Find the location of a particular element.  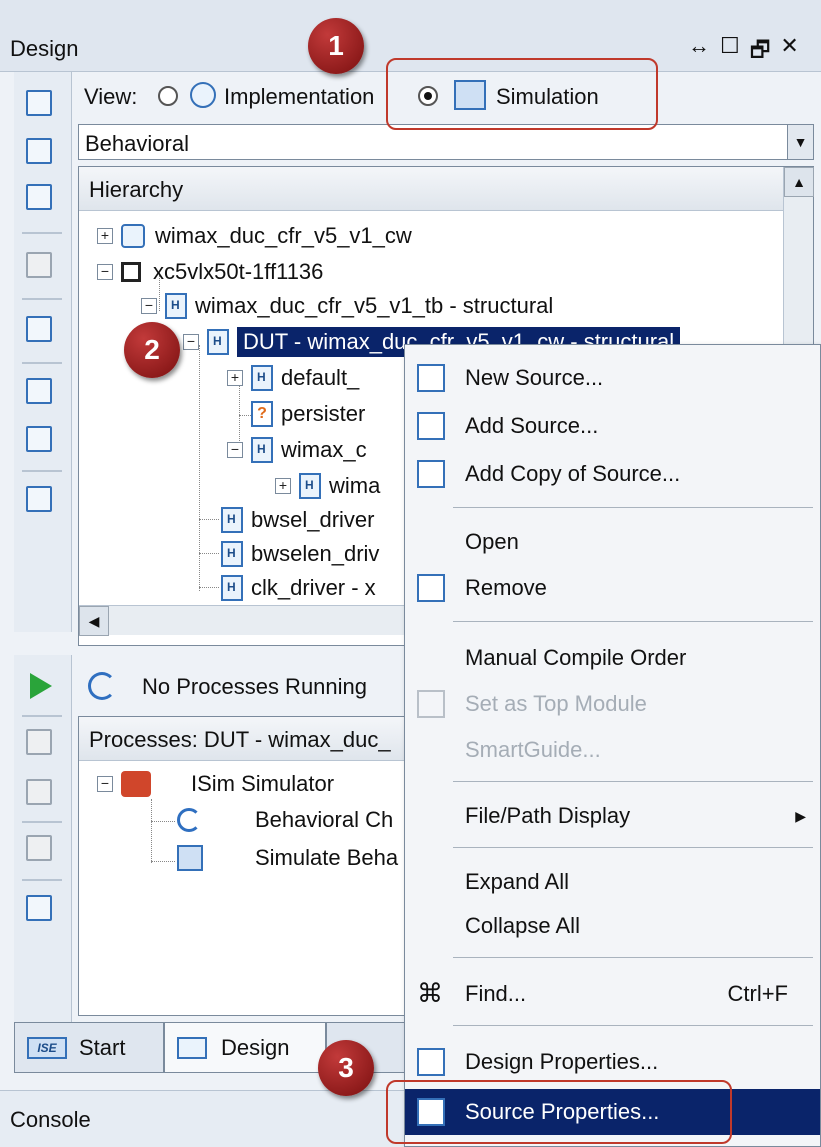

tree-node-label: wimax_duc_cfr_v5_v1_tb - structural is located at coordinates (374, 305).